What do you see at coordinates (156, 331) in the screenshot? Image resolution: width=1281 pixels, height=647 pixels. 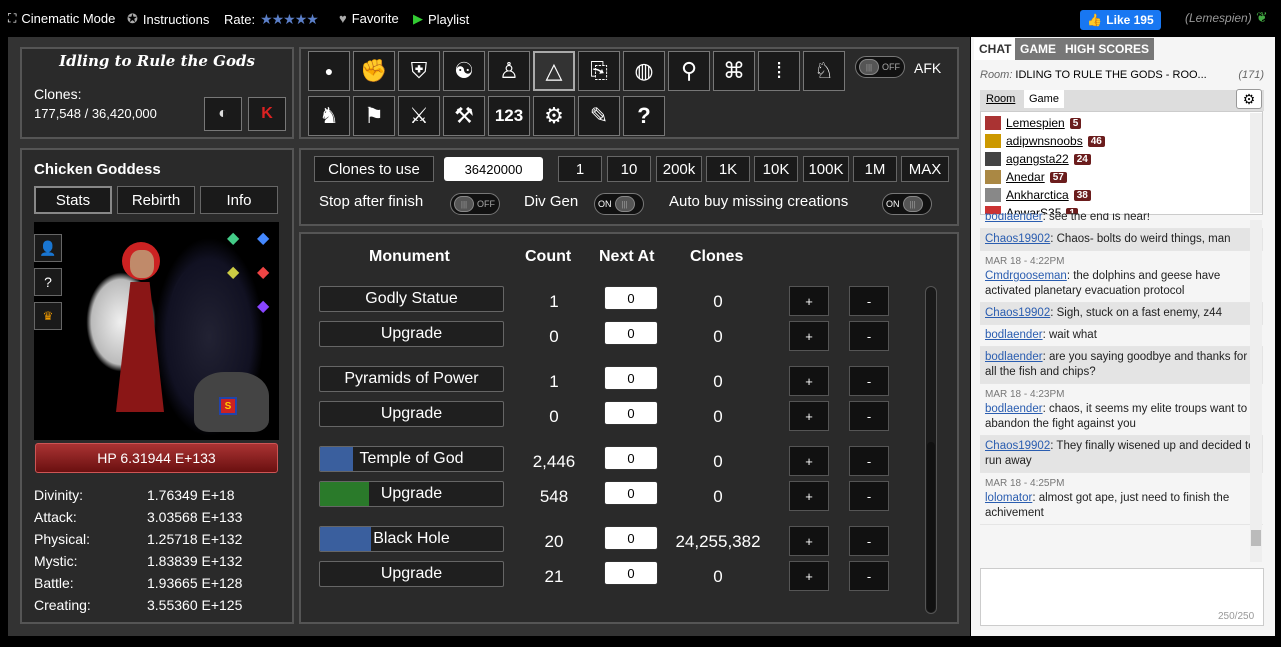 I see `character-portrait: S ◆ ◆ ◆ ◆ ◆` at bounding box center [156, 331].